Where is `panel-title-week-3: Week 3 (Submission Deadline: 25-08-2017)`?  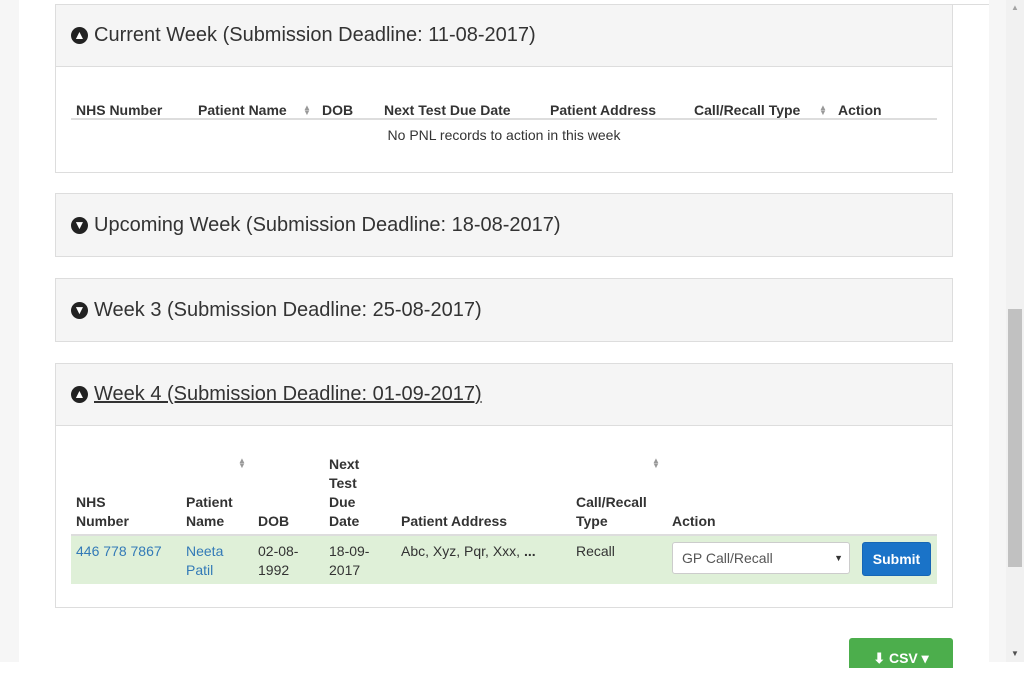
panel-title-week-3: Week 3 (Submission Deadline: 25-08-2017) is located at coordinates (288, 309).